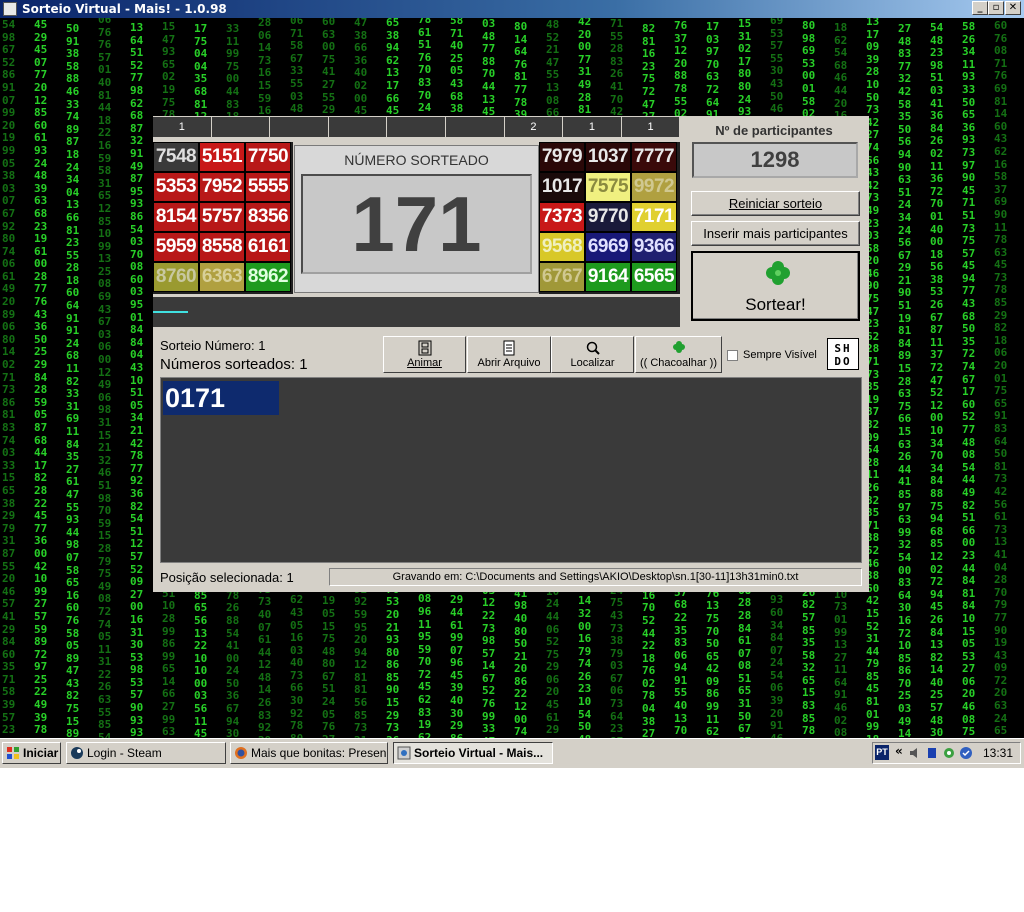 This screenshot has width=1024, height=912. What do you see at coordinates (176, 277) in the screenshot?
I see `number-tile: 8760` at bounding box center [176, 277].